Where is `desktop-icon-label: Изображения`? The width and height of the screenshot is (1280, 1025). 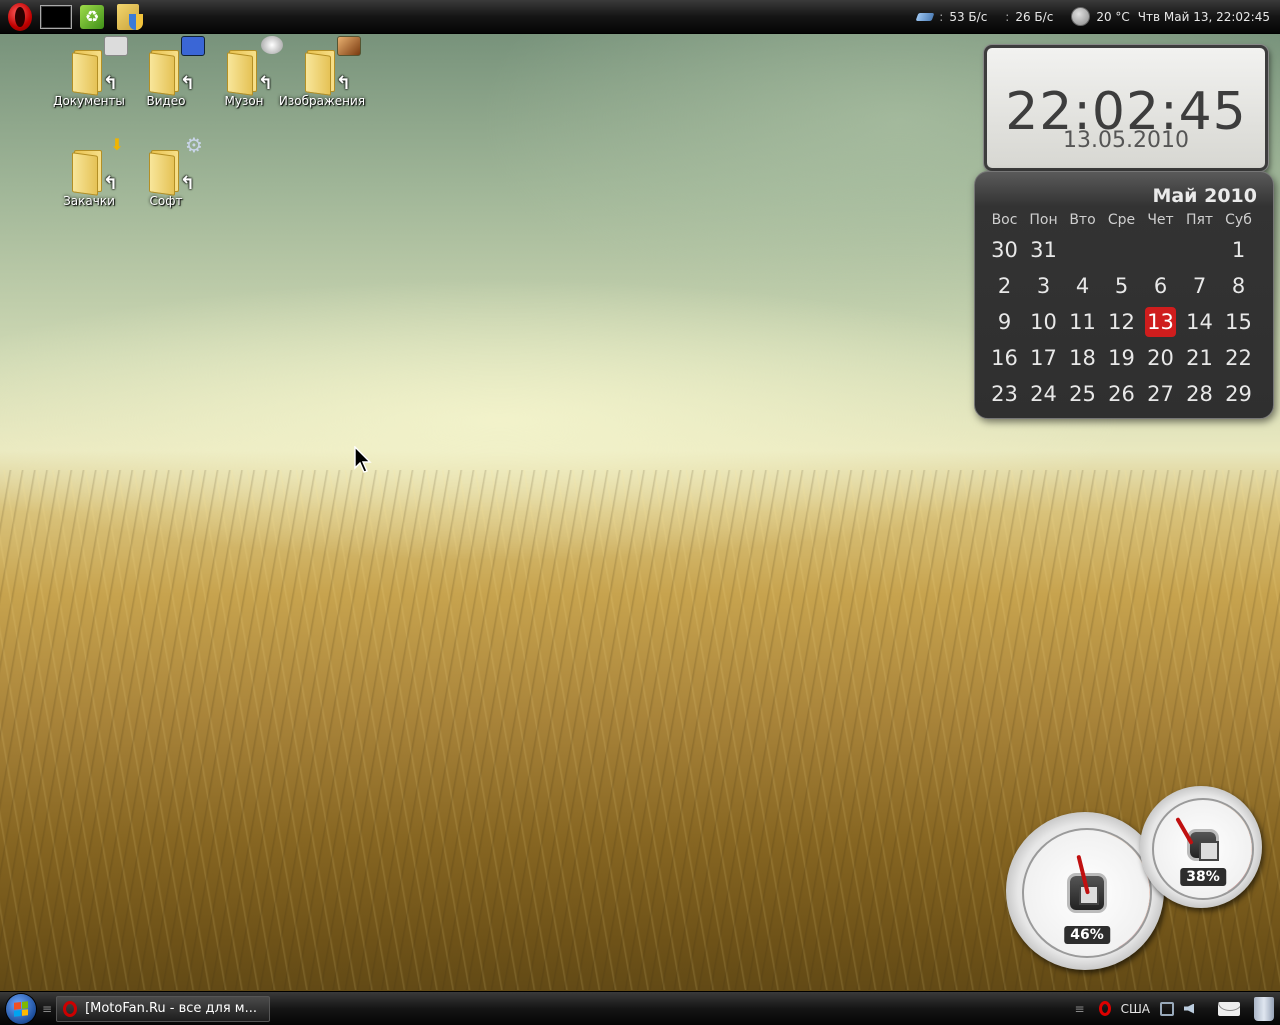
desktop-icon-label: Изображения is located at coordinates (322, 101).